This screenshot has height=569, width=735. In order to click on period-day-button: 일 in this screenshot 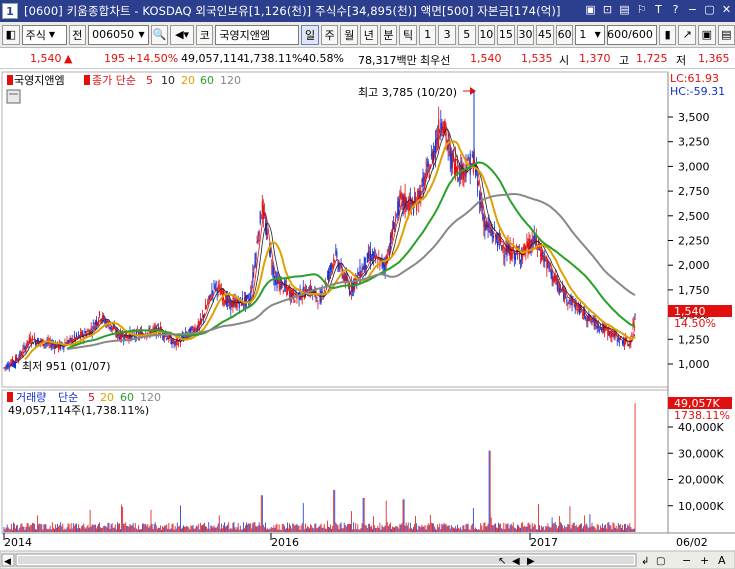, I will do `click(310, 34)`.